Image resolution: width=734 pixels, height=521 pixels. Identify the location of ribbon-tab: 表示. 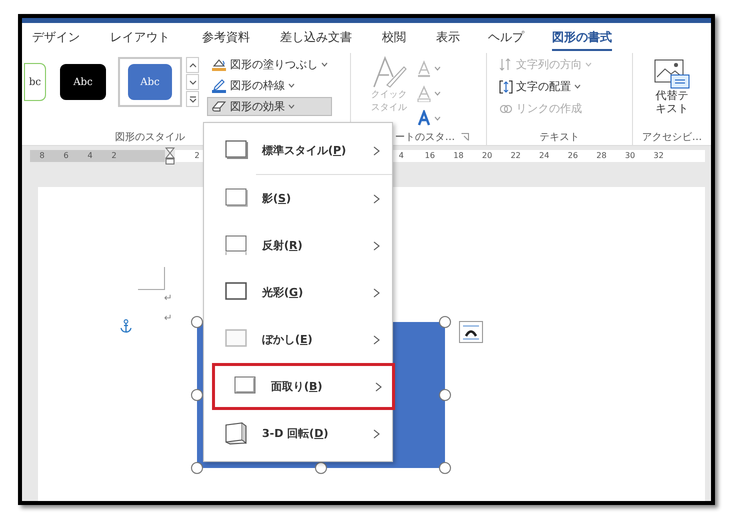
(448, 38).